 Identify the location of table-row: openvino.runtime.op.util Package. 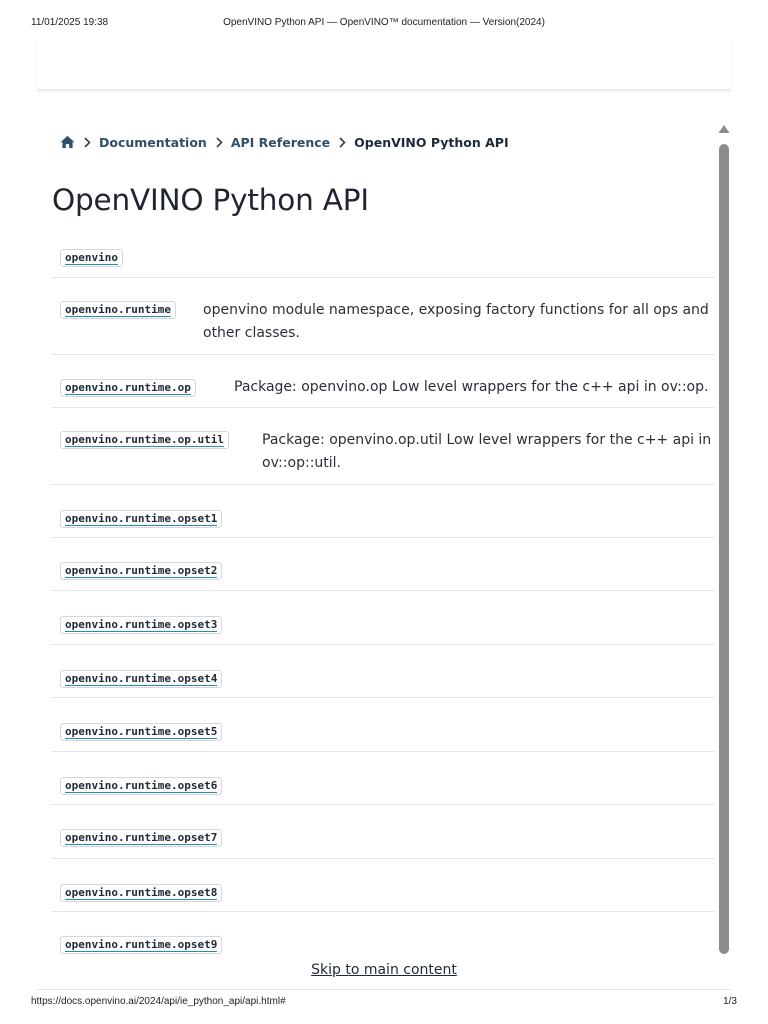
(383, 446).